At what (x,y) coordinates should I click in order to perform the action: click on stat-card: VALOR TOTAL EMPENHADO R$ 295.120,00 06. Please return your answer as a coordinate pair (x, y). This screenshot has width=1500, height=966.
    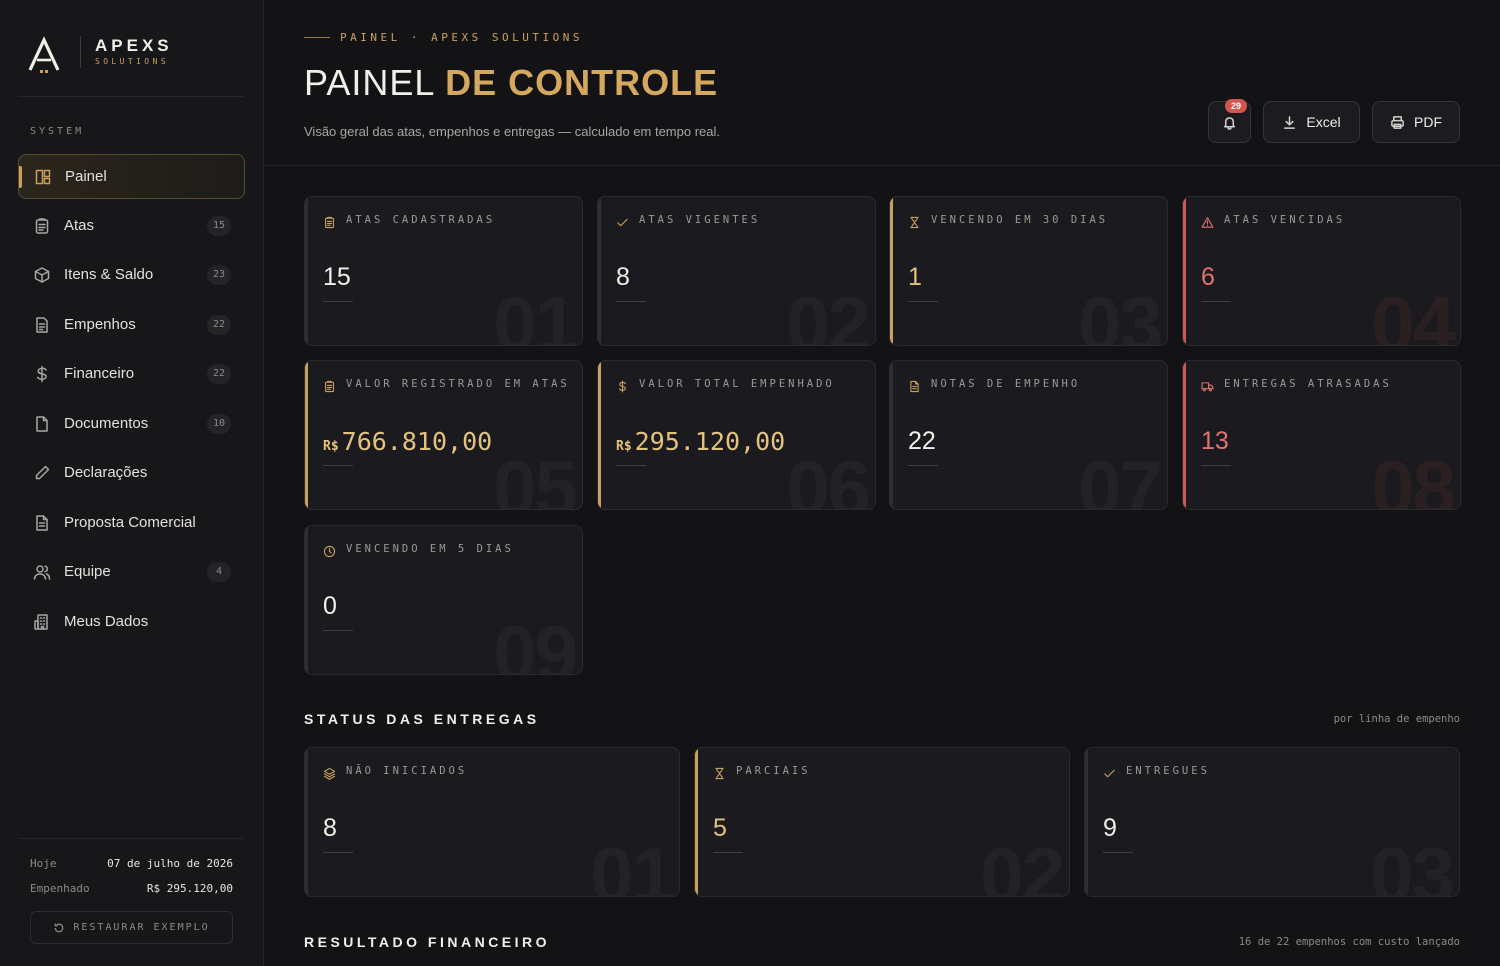
    Looking at the image, I should click on (736, 435).